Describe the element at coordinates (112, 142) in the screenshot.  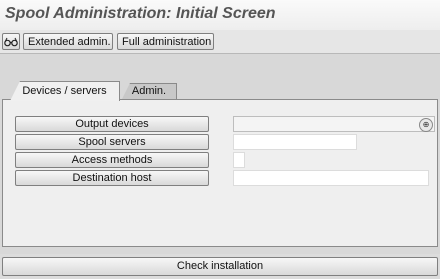
I see `spool-servers-button: Spool servers` at that location.